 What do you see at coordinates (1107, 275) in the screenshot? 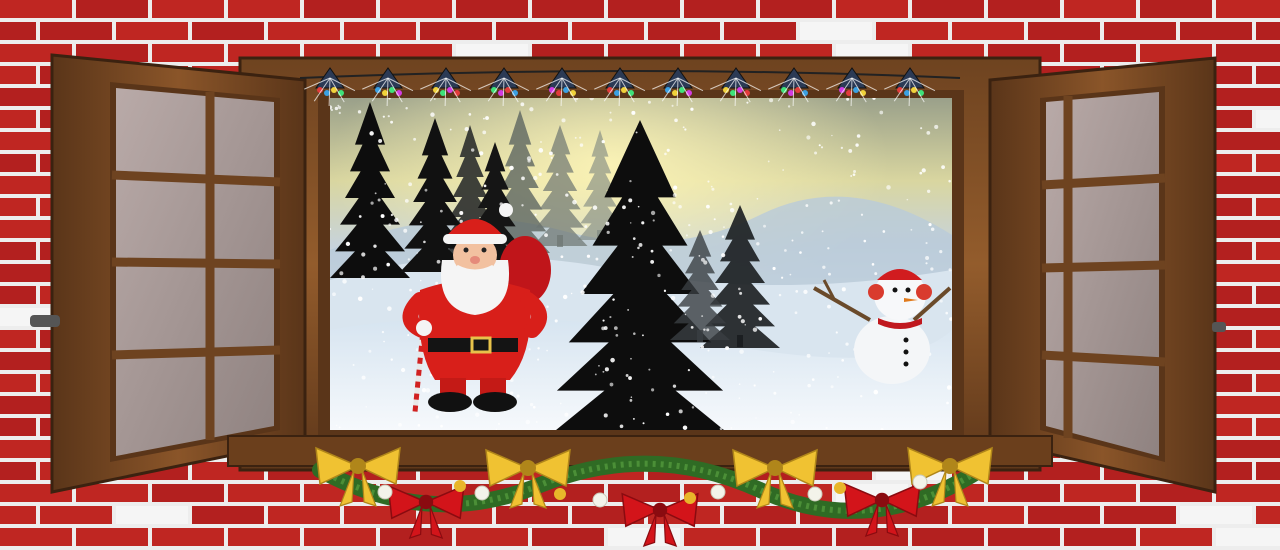
I see `right-shutter` at bounding box center [1107, 275].